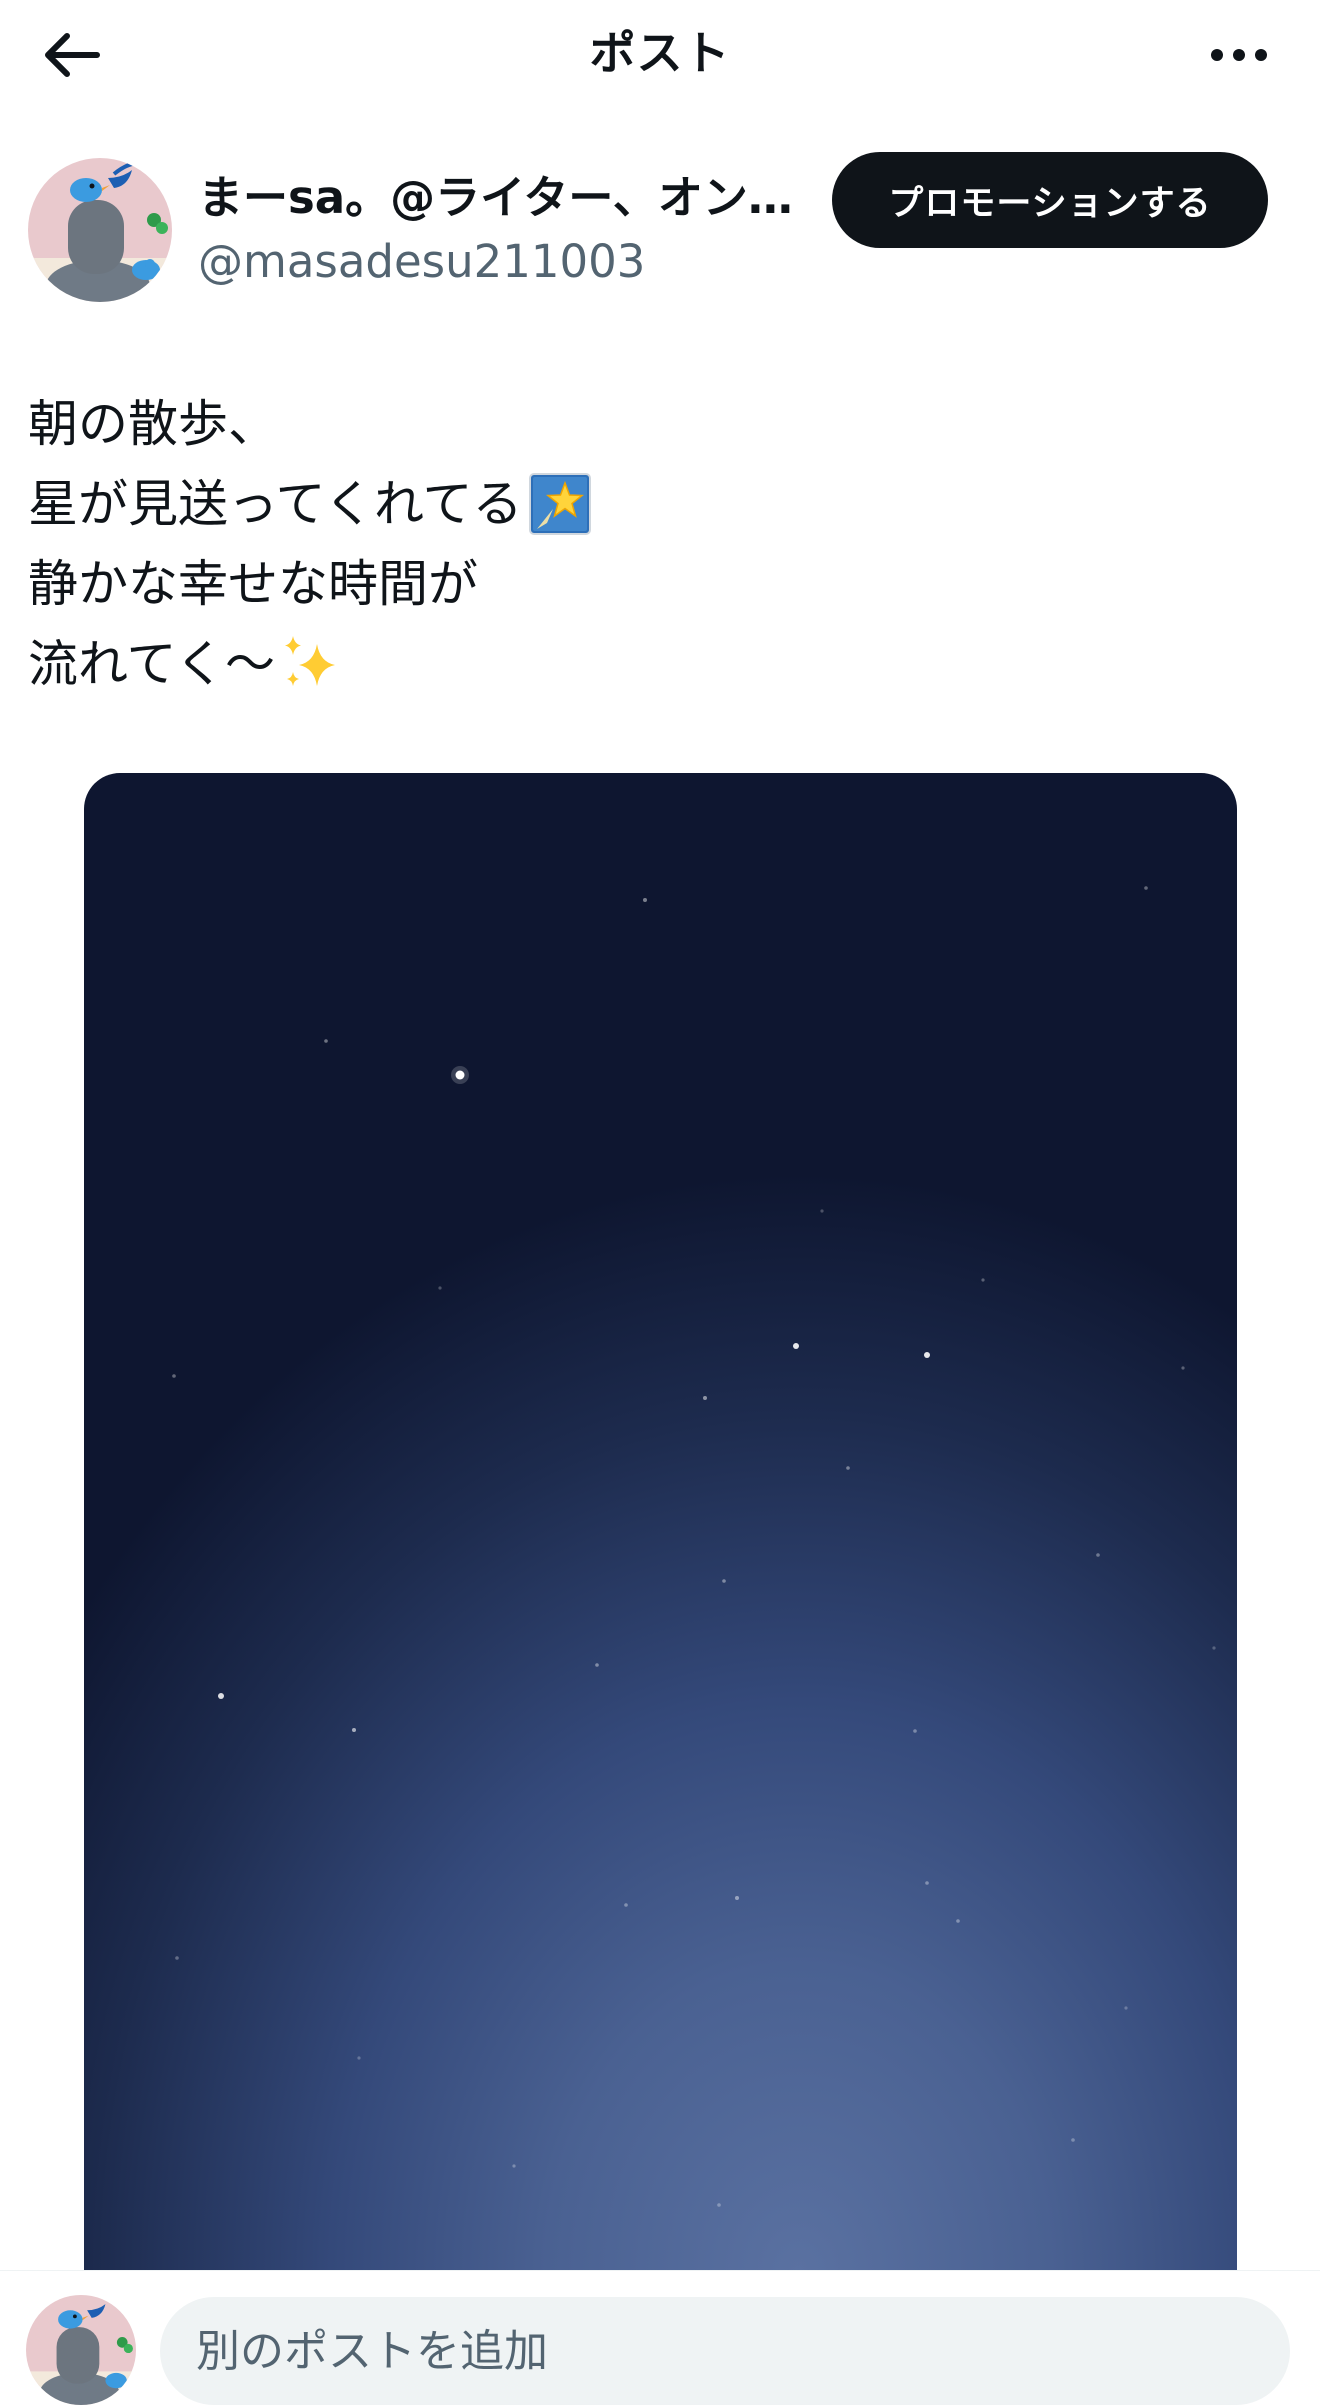 The image size is (1320, 2407). I want to click on page-title: ポスト, so click(660, 53).